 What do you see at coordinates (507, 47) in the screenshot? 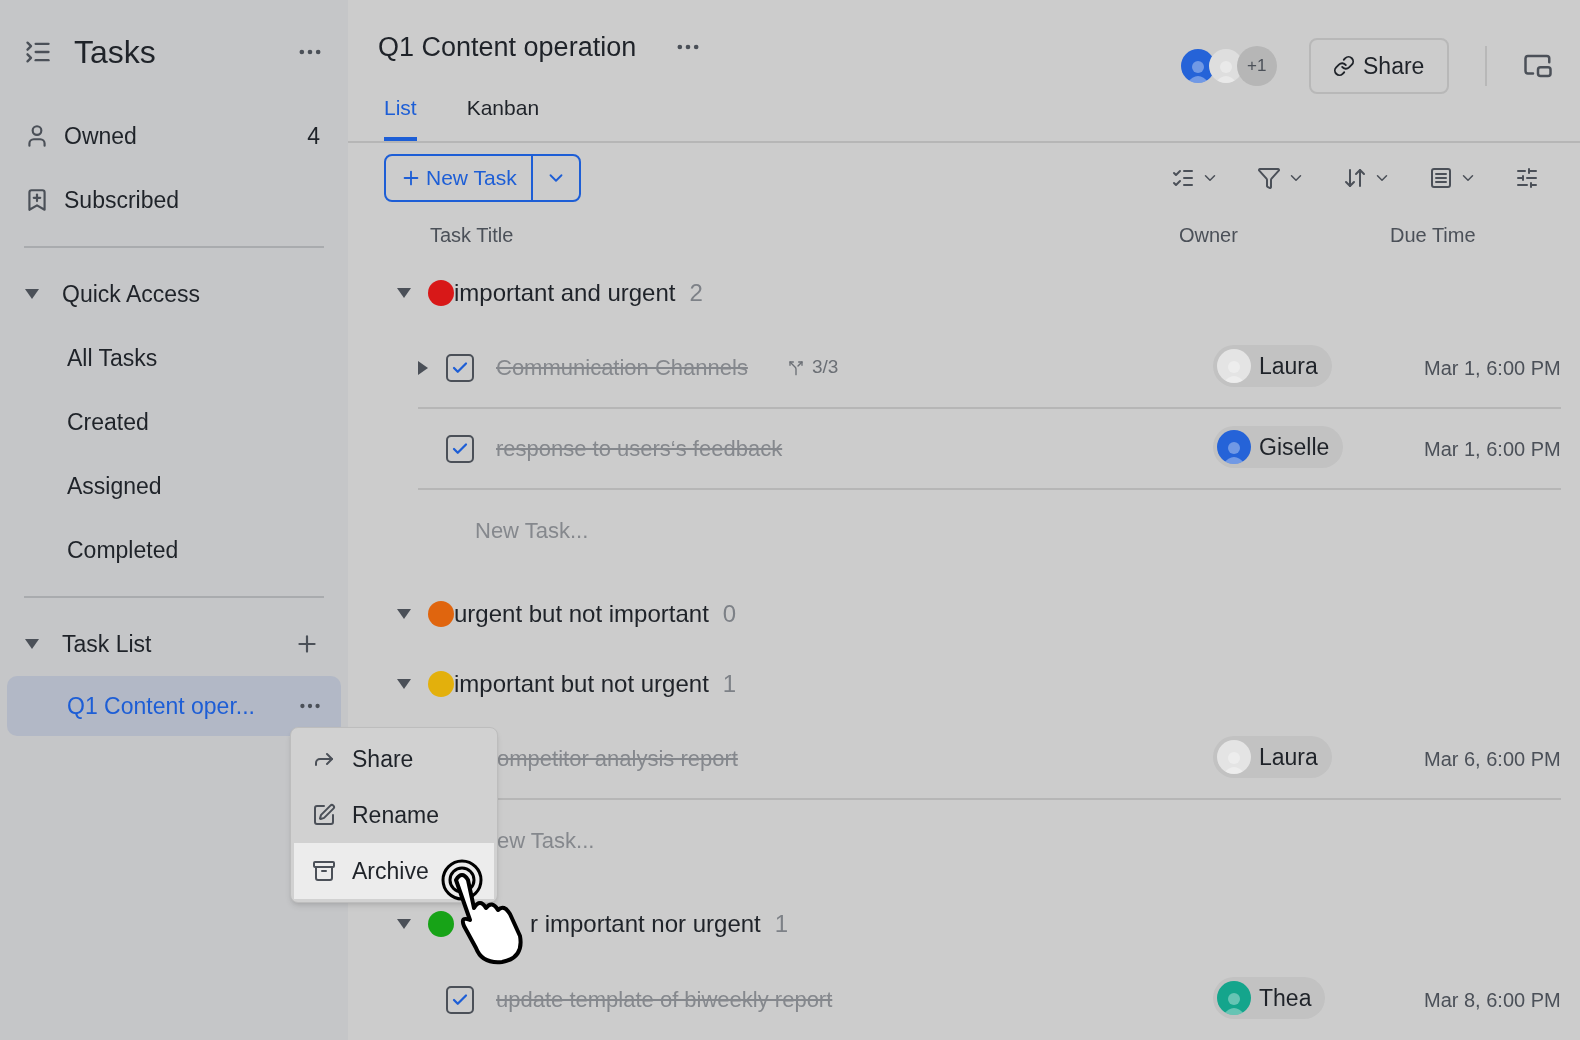
I see `page-title: Q1 Content operation` at bounding box center [507, 47].